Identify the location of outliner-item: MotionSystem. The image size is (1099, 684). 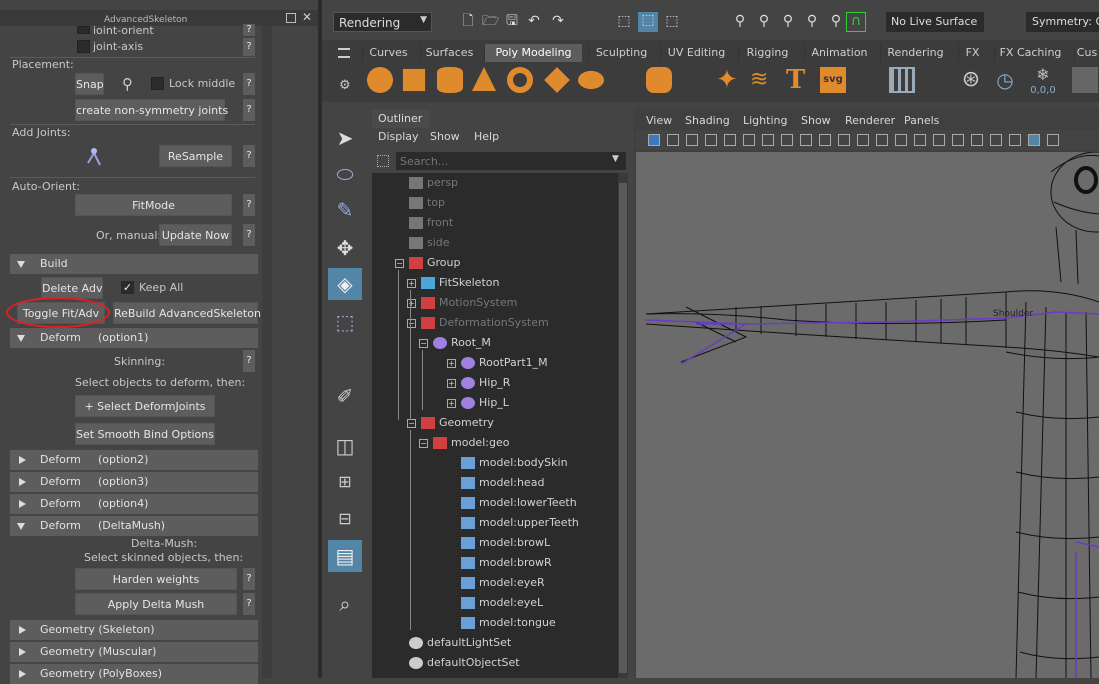
(469, 303).